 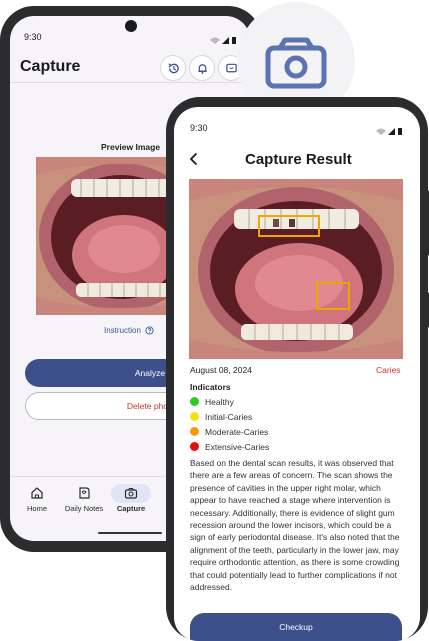 What do you see at coordinates (131, 508) in the screenshot?
I see `nav-capture-label: Capture` at bounding box center [131, 508].